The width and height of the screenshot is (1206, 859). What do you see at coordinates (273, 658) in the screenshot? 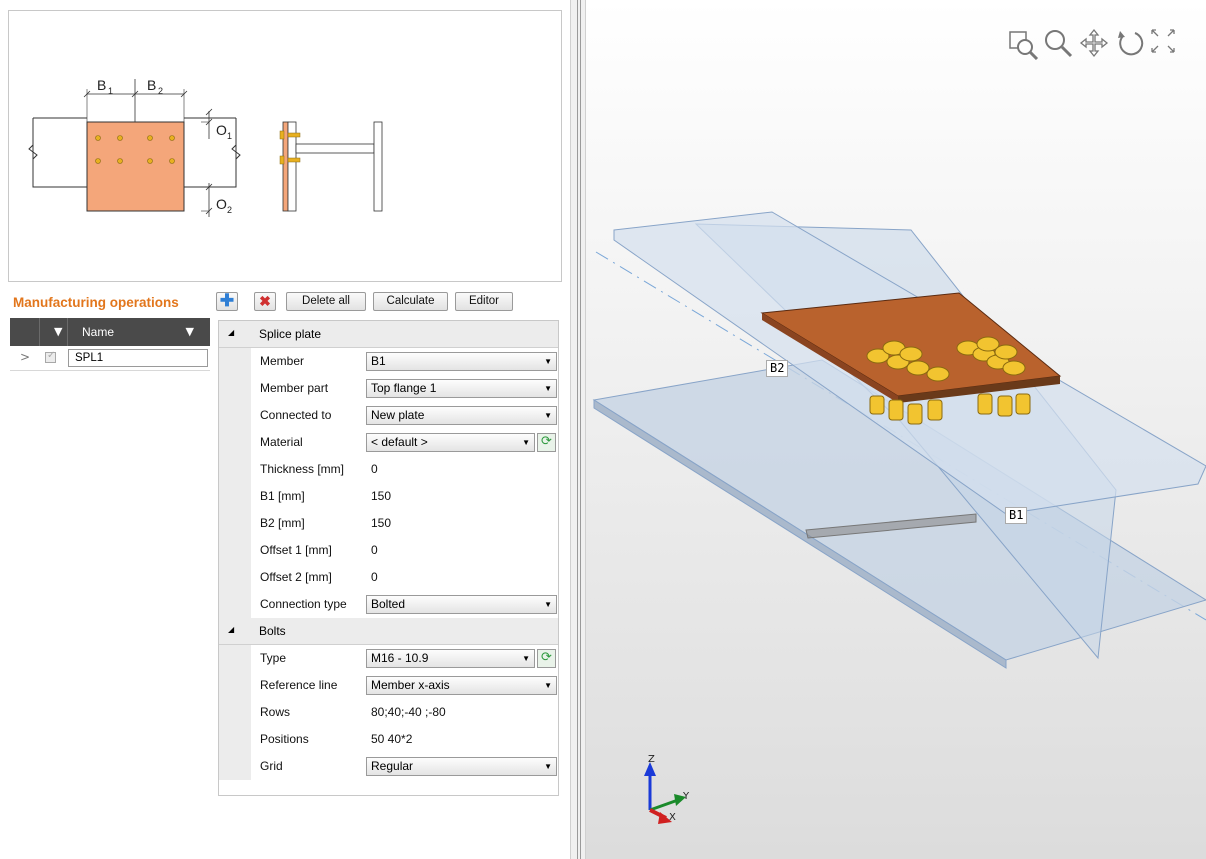
I see `prop-label: Type` at bounding box center [273, 658].